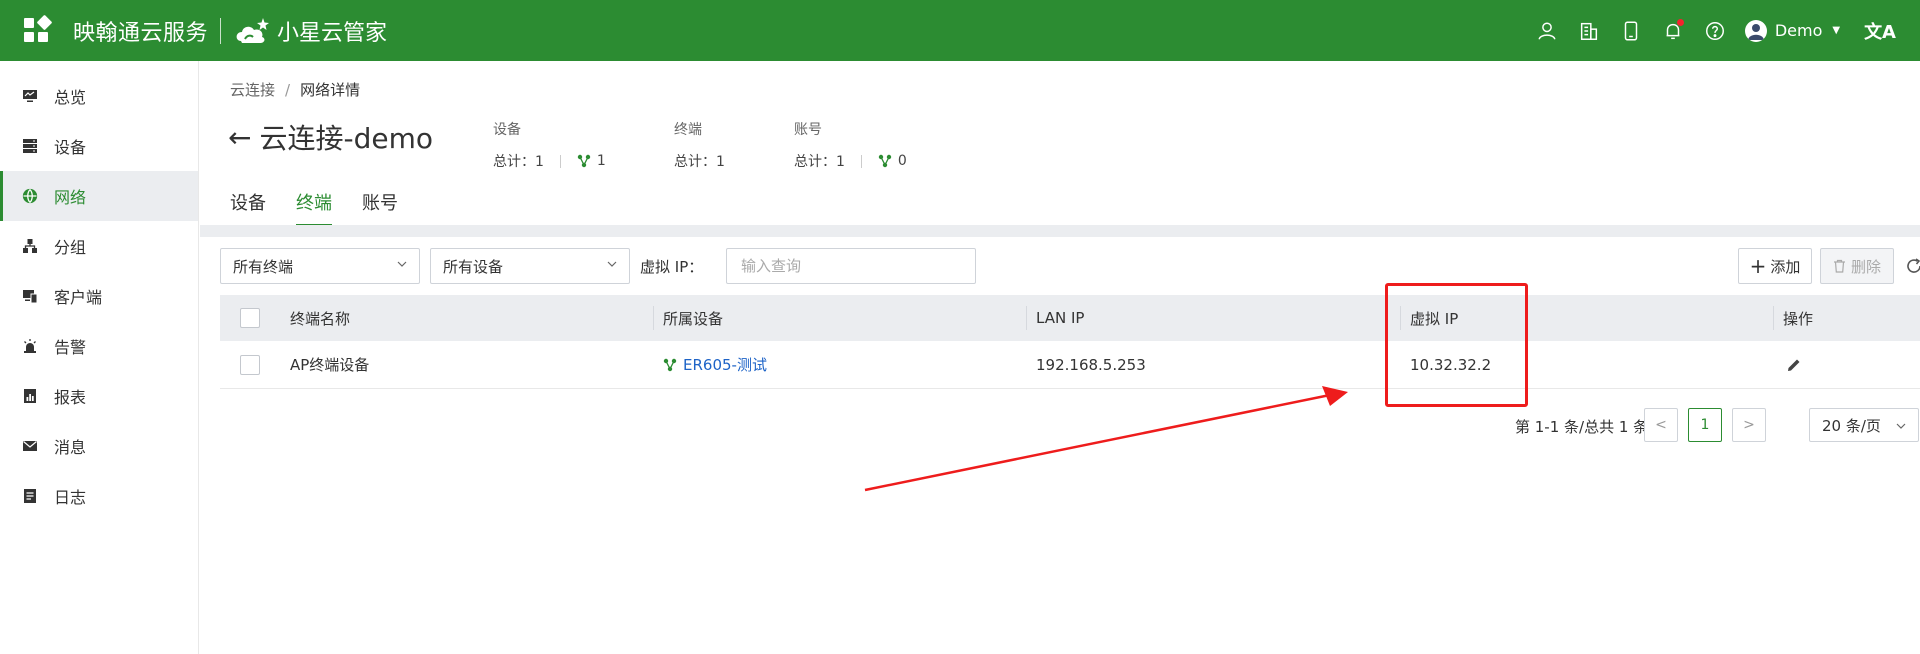 The height and width of the screenshot is (654, 1920). What do you see at coordinates (851, 266) in the screenshot?
I see `virtual-ip-search-input` at bounding box center [851, 266].